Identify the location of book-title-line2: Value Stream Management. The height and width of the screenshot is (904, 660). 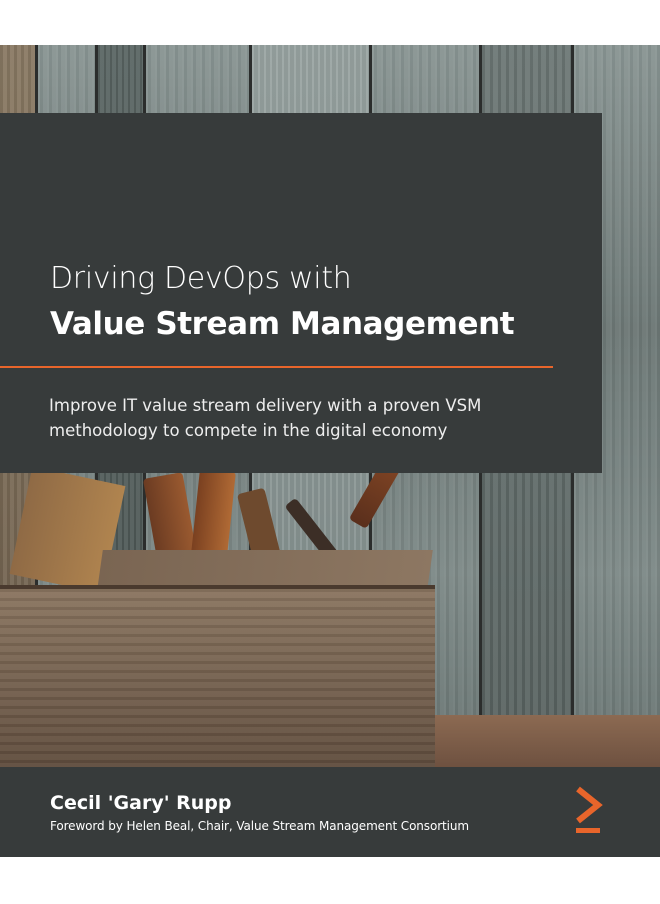
(282, 324).